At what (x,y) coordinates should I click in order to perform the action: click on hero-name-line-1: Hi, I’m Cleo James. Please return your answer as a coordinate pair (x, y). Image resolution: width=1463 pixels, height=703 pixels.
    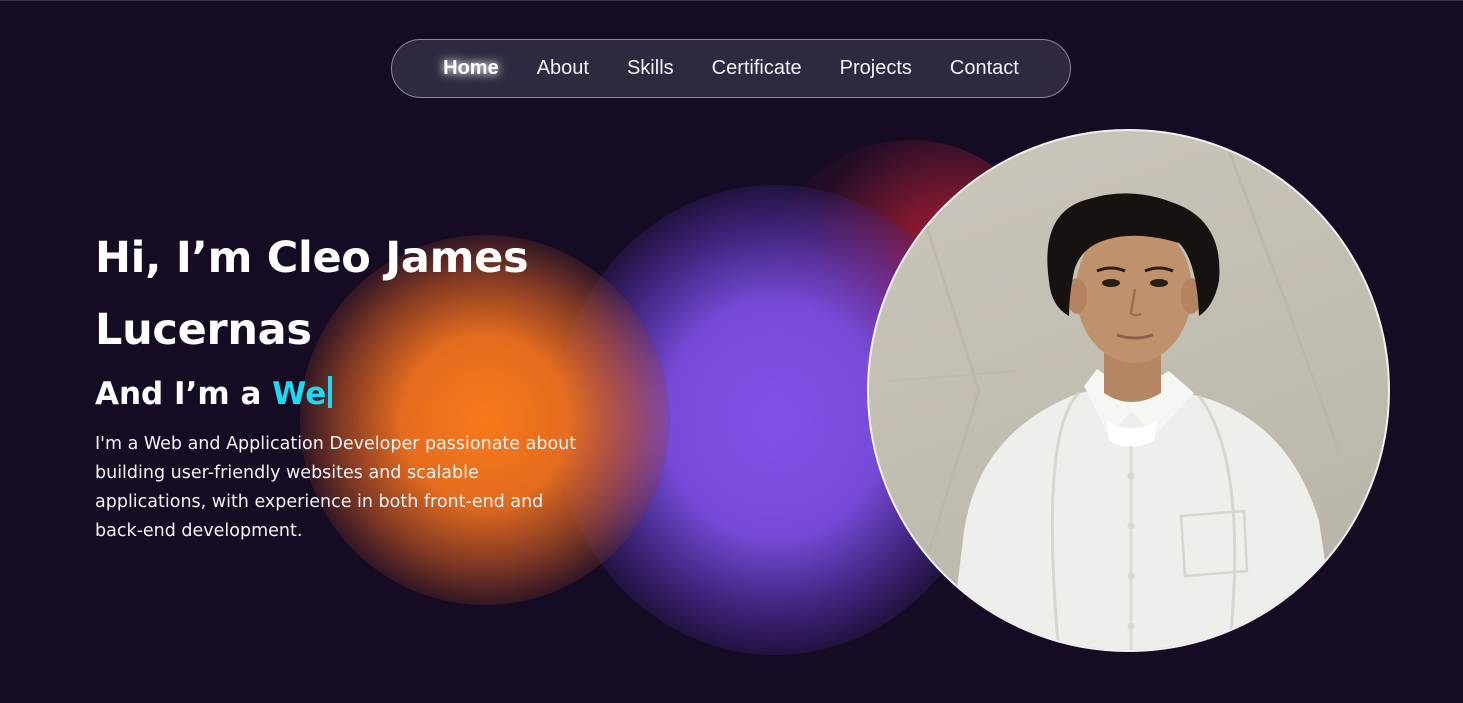
    Looking at the image, I should click on (312, 258).